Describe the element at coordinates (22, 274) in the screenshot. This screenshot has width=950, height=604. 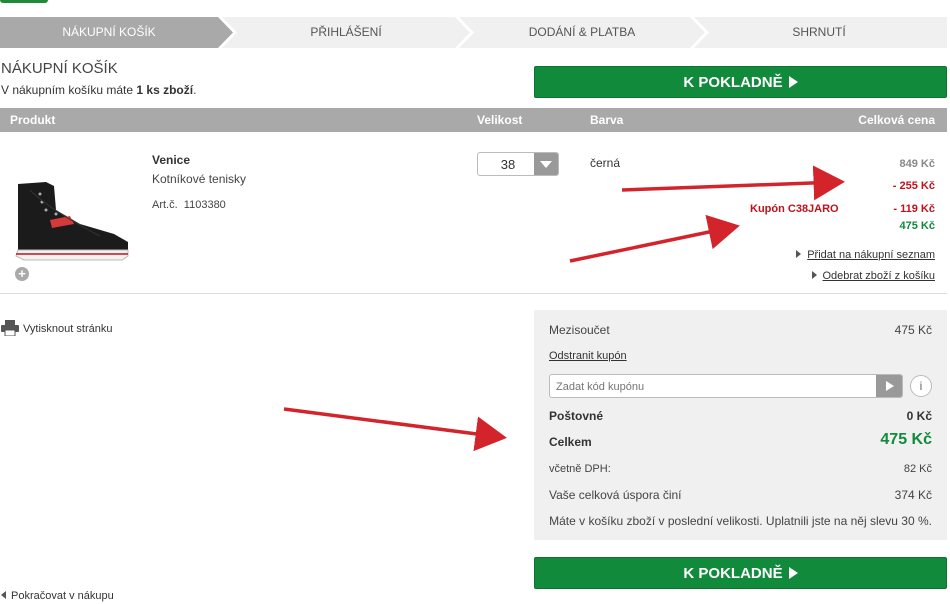
I see `zoom-plus-icon: +` at that location.